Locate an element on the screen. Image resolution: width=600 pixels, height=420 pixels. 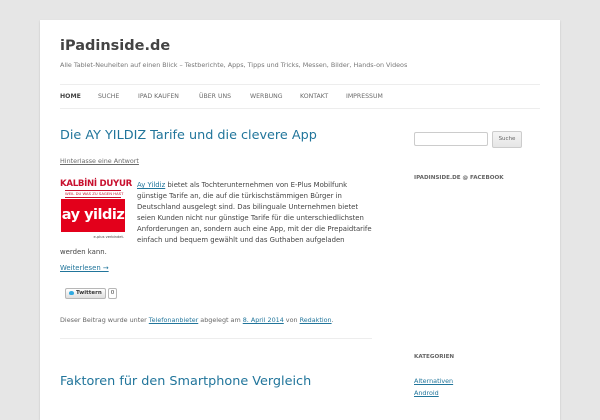
tweet-button: Twittern is located at coordinates (85, 293).